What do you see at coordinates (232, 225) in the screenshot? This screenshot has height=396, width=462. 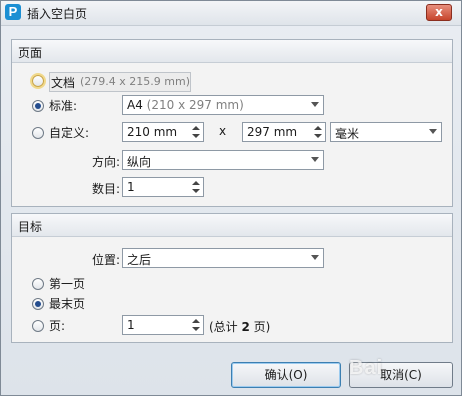 I see `target-group-header: 目标` at bounding box center [232, 225].